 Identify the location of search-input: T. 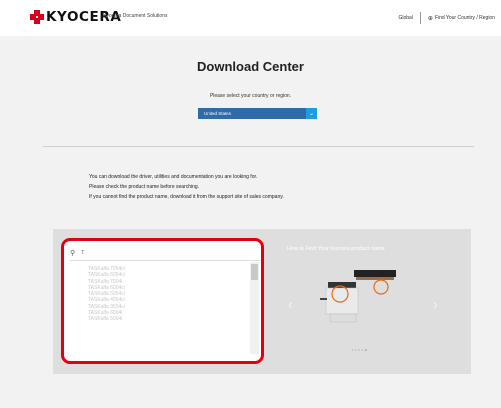
(82, 253).